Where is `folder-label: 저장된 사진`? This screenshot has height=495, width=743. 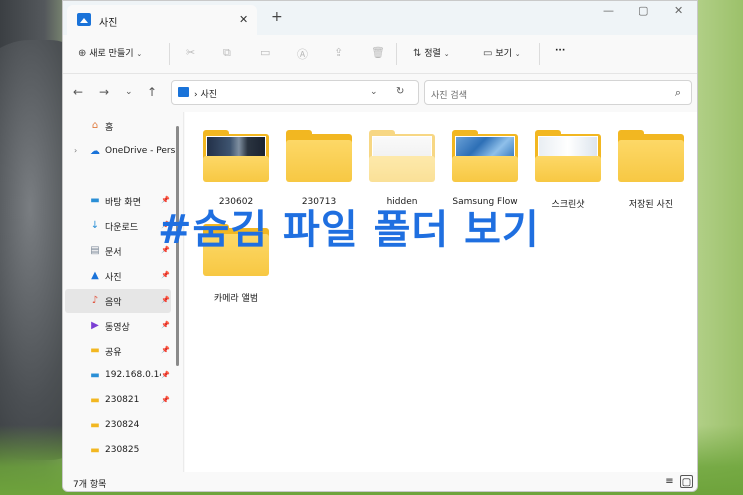
folder-label: 저장된 사진 is located at coordinates (651, 205).